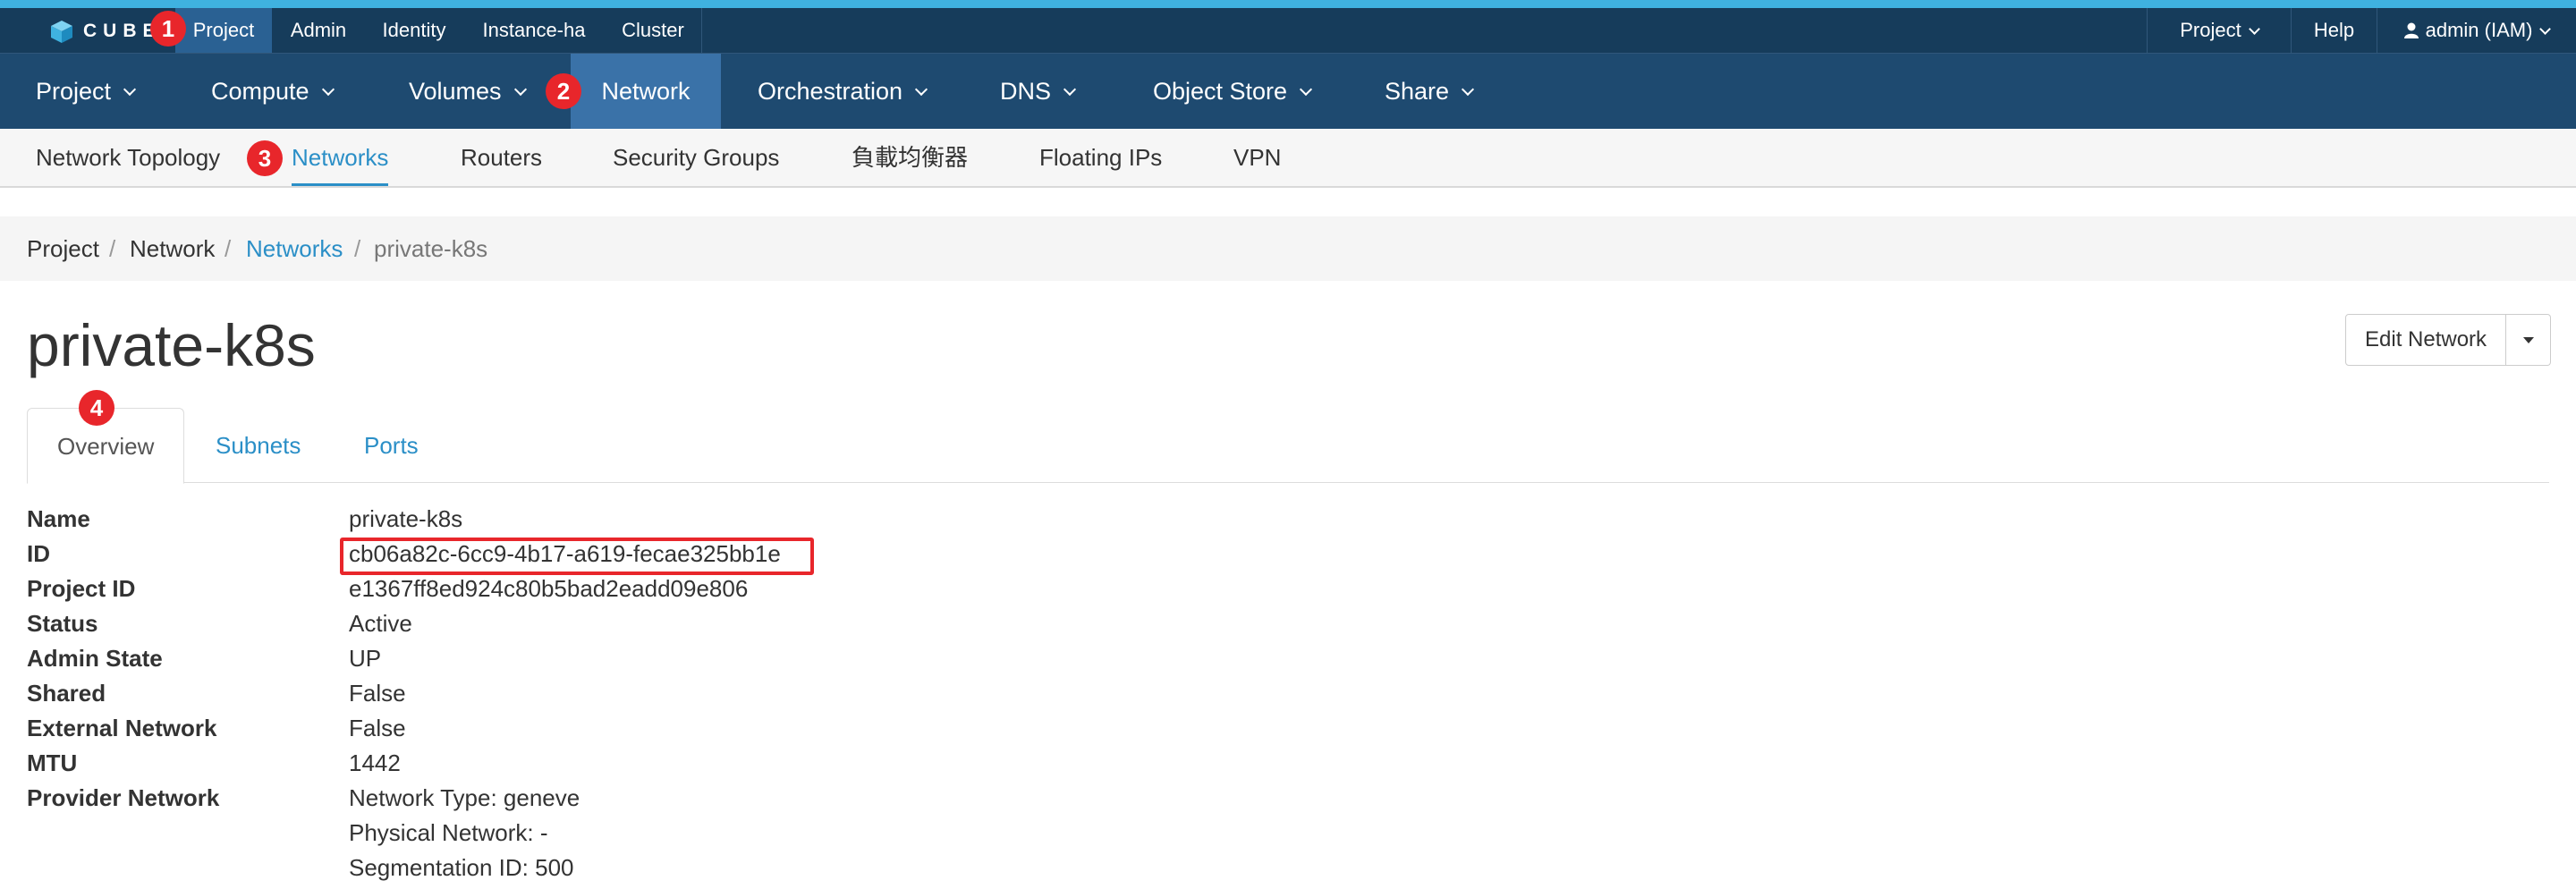 The width and height of the screenshot is (2576, 889). I want to click on step-badge: 2, so click(563, 91).